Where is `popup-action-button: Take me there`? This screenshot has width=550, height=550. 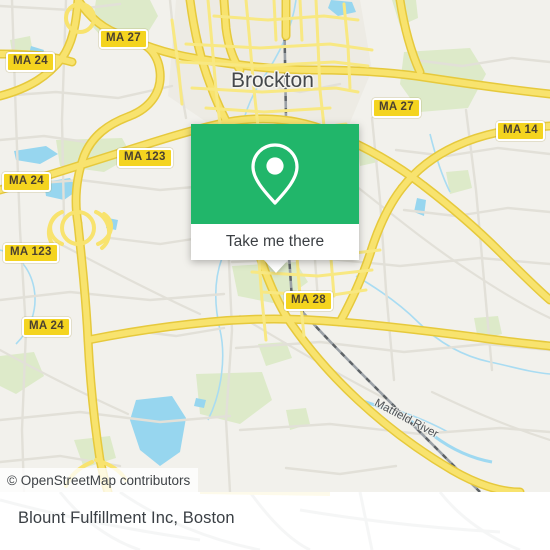 popup-action-button: Take me there is located at coordinates (275, 242).